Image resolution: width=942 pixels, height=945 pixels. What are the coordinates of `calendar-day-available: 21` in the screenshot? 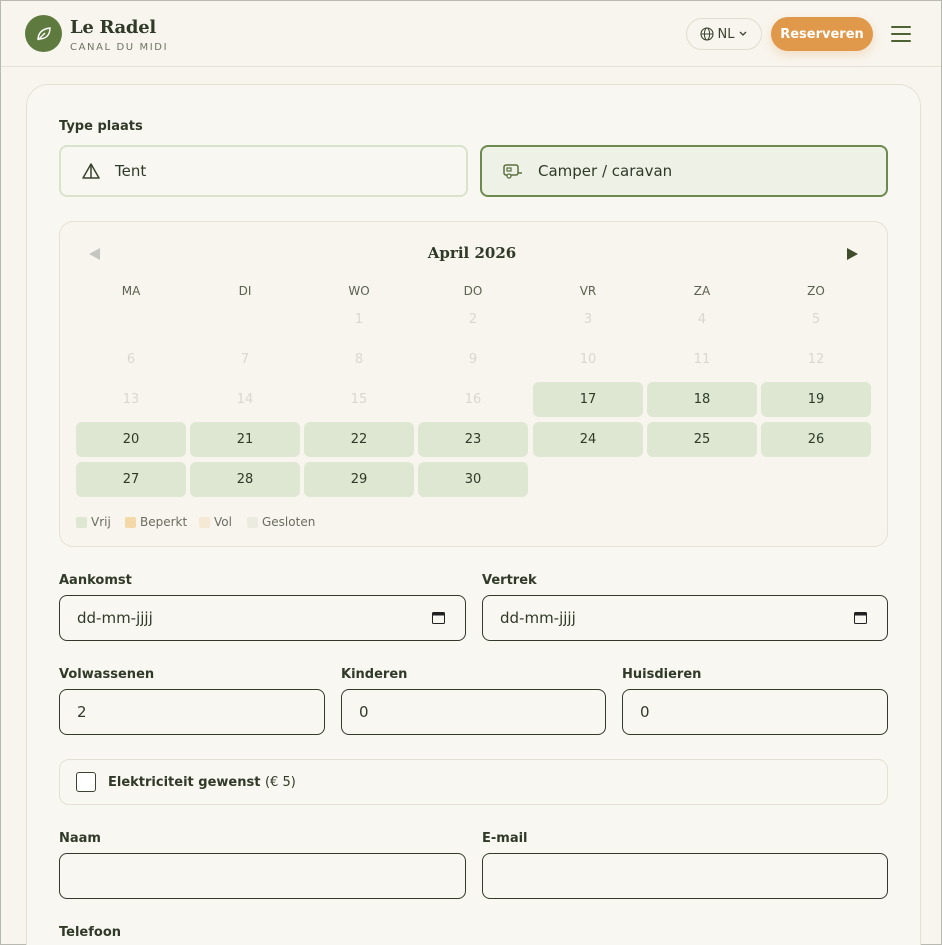 It's located at (245, 439).